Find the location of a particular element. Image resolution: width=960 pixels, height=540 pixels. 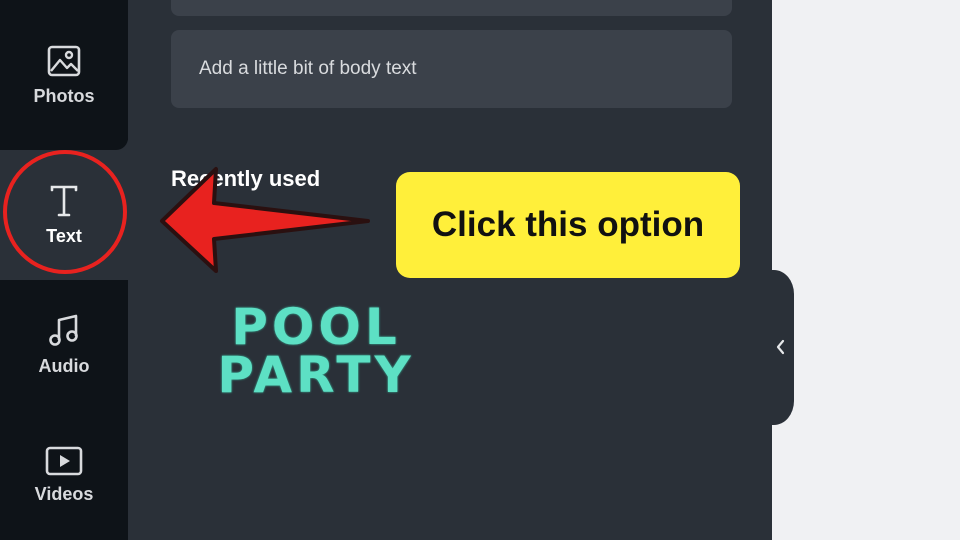

image-icon is located at coordinates (64, 60).